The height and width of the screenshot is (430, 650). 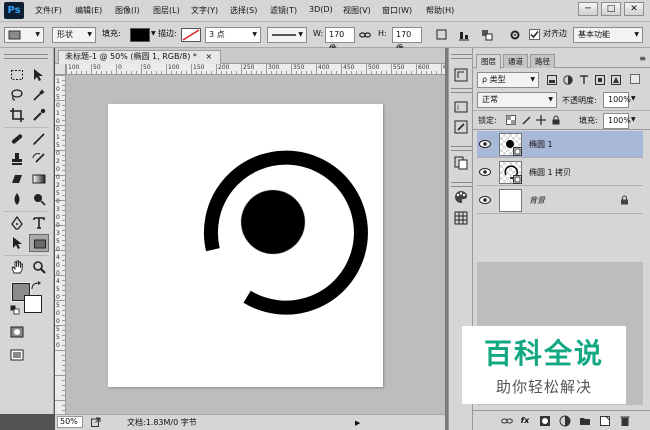 What do you see at coordinates (340, 40) in the screenshot?
I see `width-field: 170 像` at bounding box center [340, 40].